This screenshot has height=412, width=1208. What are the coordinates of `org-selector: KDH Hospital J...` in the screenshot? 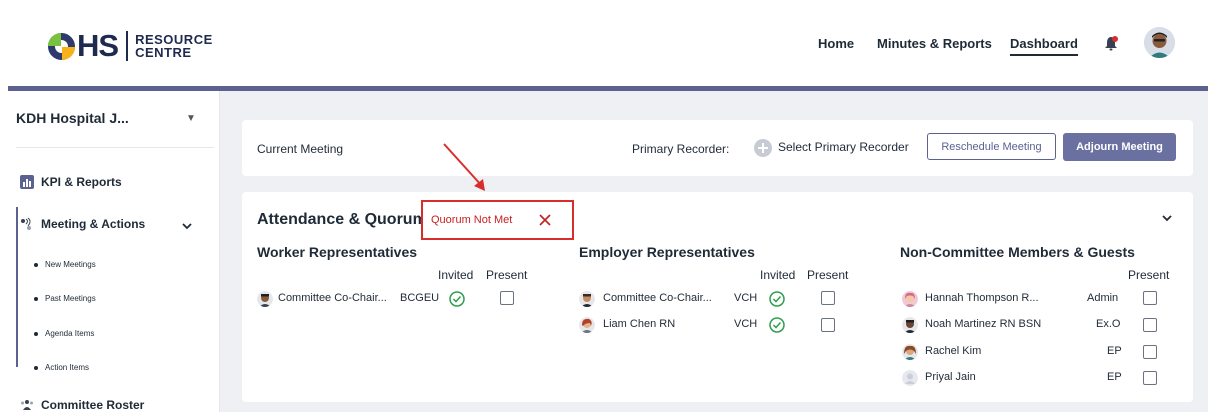 It's located at (72, 118).